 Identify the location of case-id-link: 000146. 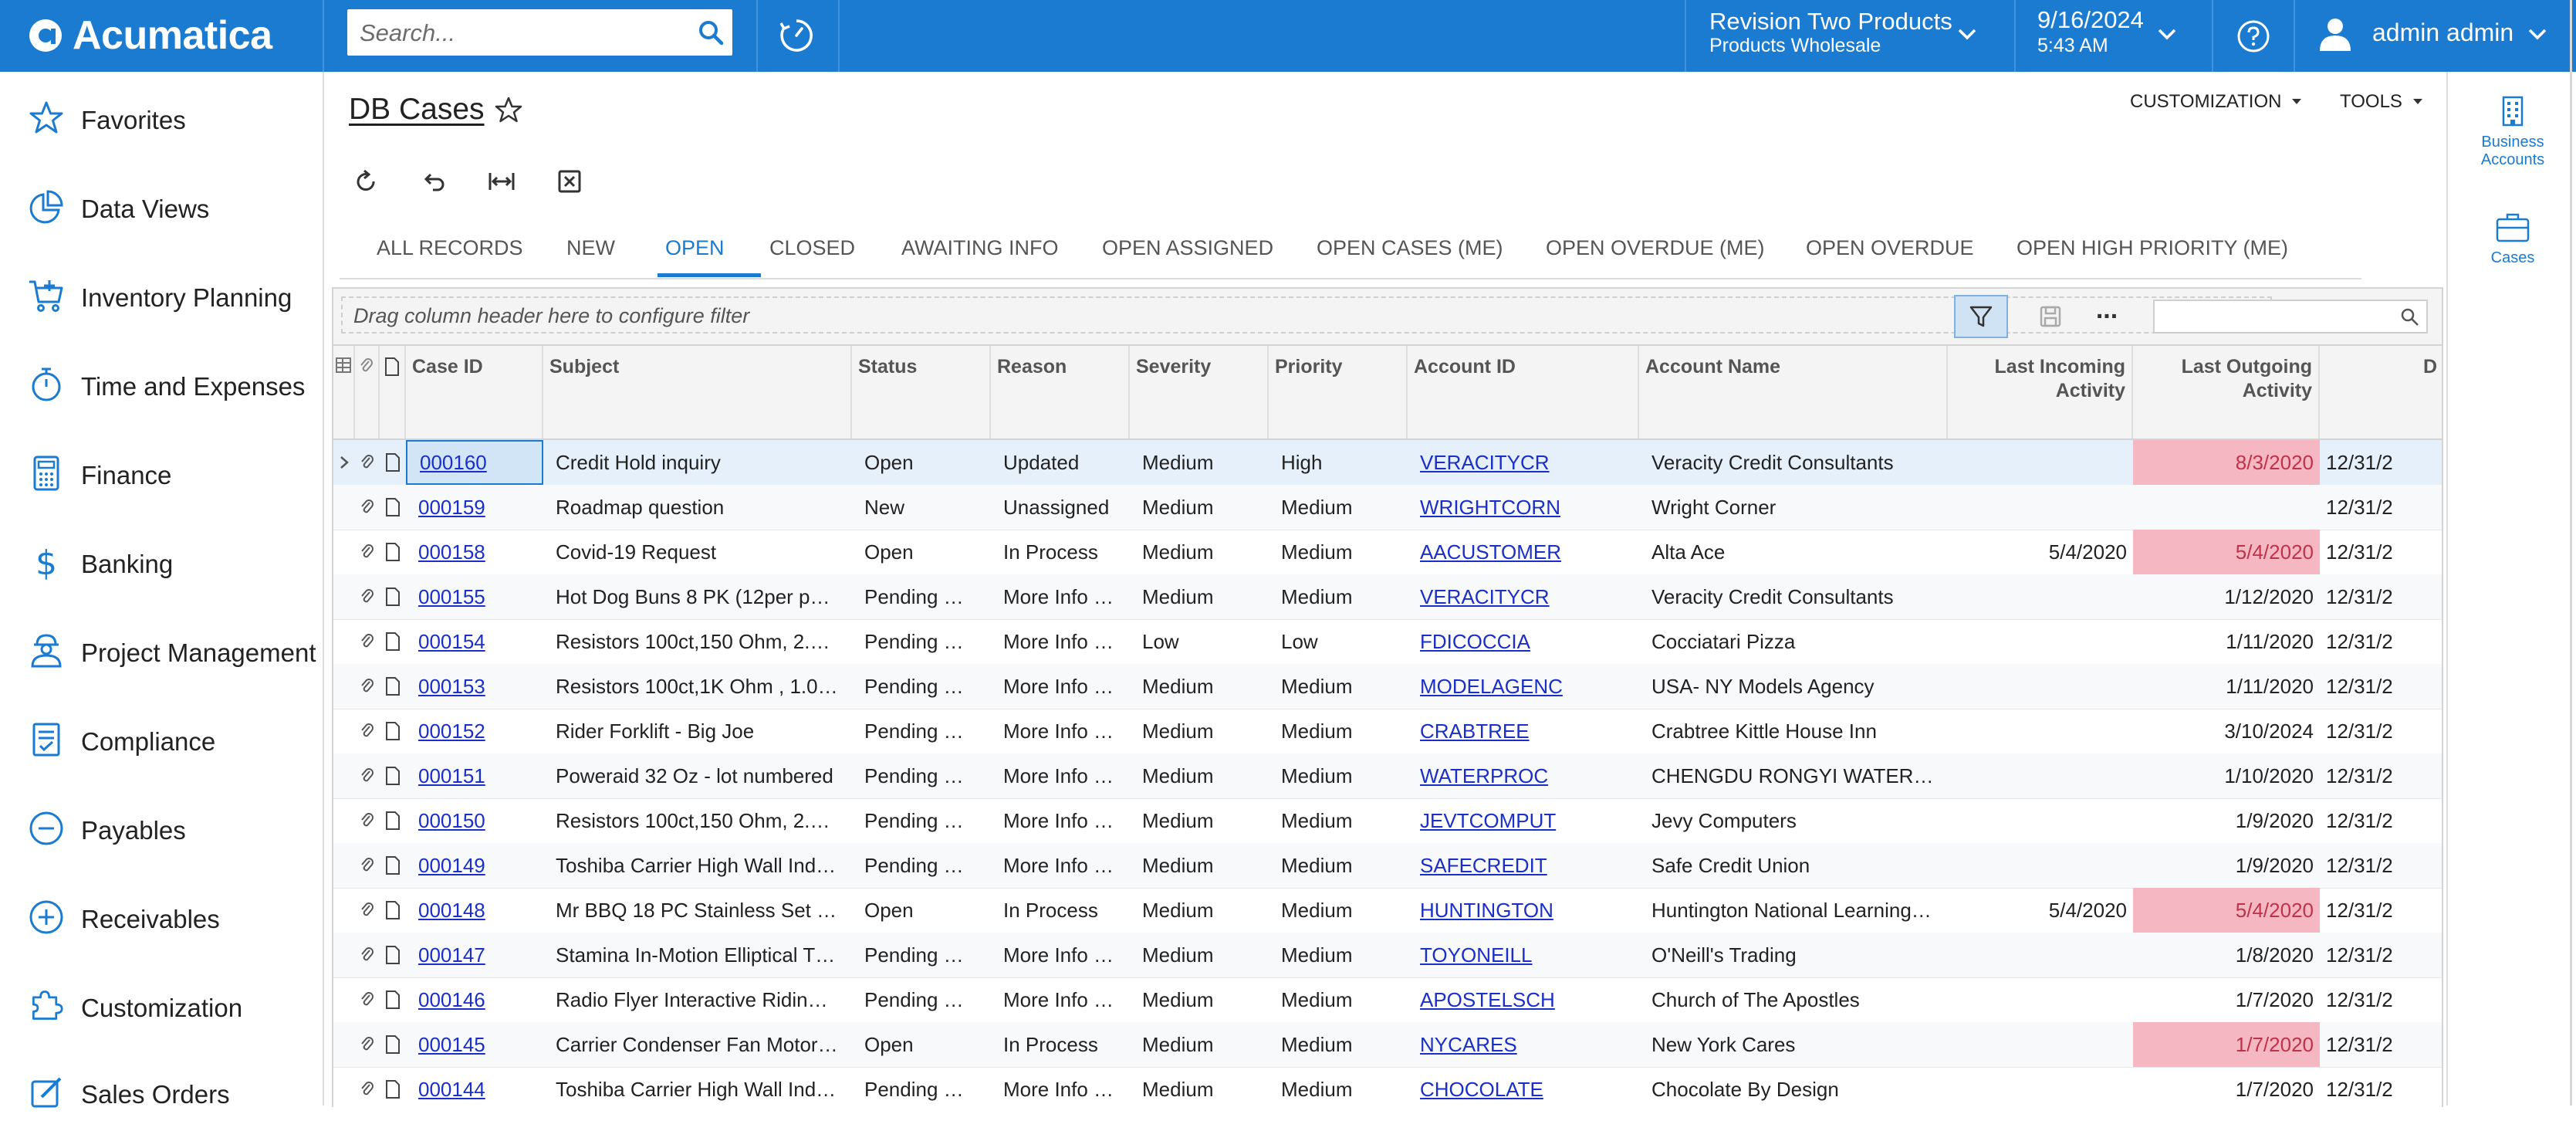
(474, 1000).